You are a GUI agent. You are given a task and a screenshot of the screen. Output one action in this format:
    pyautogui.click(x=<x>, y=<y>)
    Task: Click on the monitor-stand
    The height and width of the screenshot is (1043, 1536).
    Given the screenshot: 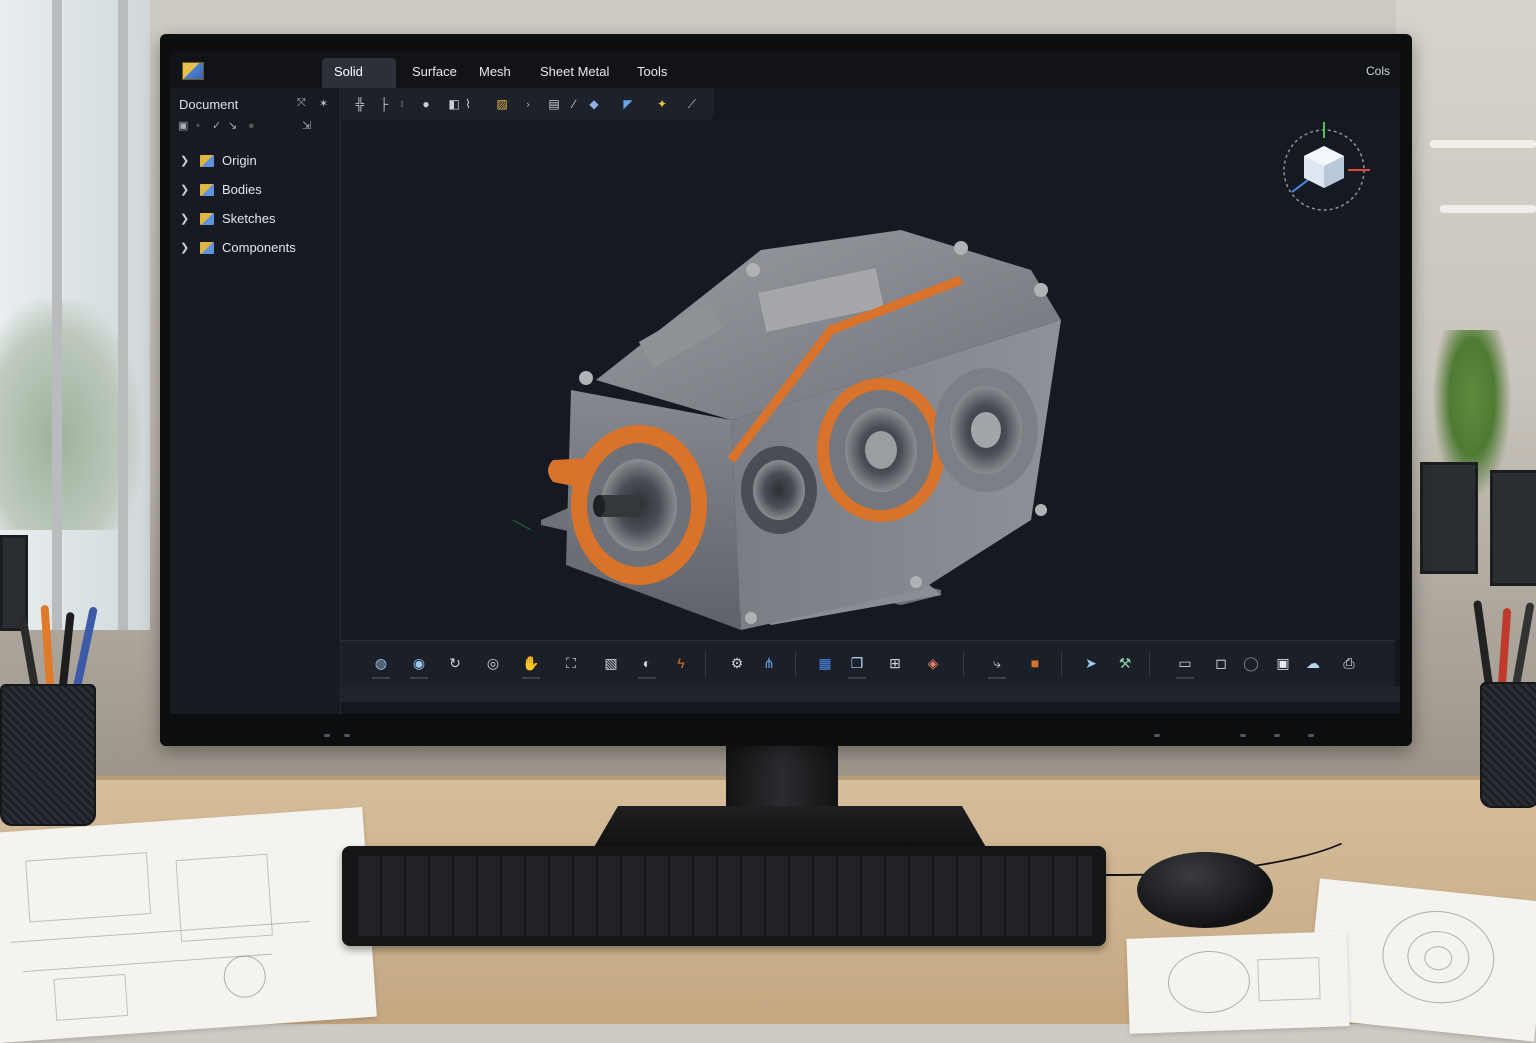 What is the action you would take?
    pyautogui.click(x=782, y=778)
    